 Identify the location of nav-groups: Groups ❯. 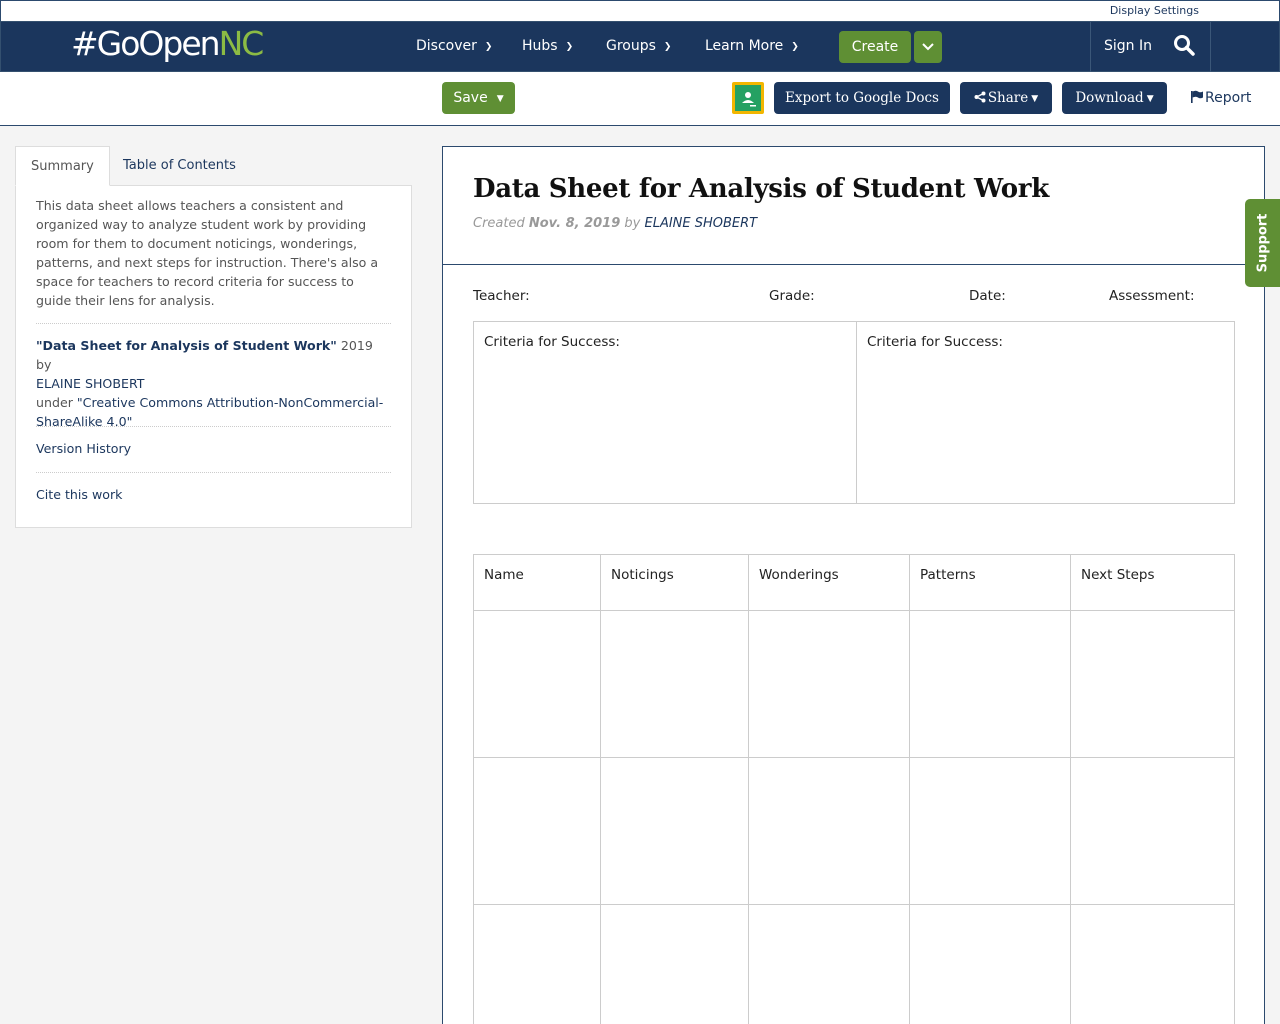
(638, 47).